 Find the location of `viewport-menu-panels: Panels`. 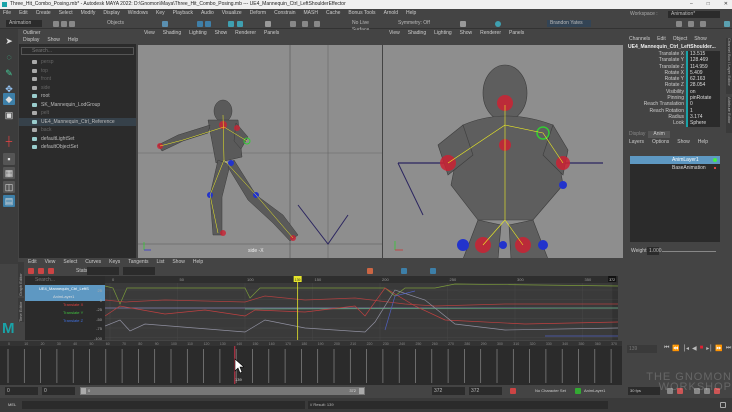

viewport-menu-panels: Panels is located at coordinates (271, 33).